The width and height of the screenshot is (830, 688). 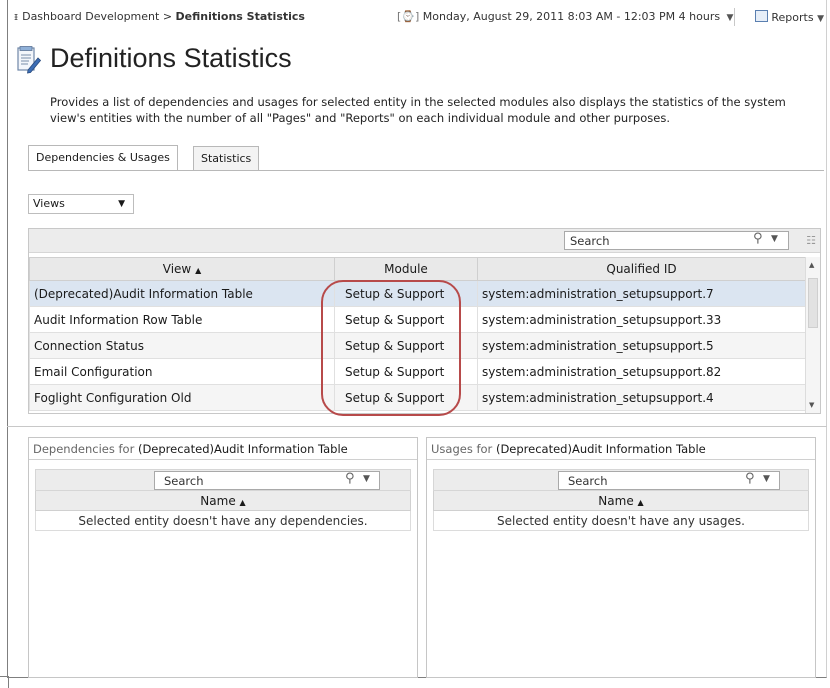 What do you see at coordinates (641, 293) in the screenshot?
I see `cell-qualified-id: system:administration_setupsupport.7` at bounding box center [641, 293].